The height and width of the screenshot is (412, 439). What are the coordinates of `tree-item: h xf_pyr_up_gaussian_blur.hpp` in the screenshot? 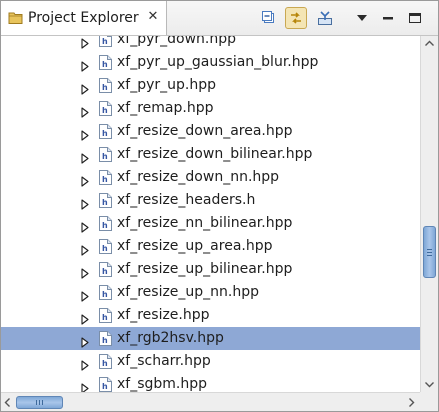 It's located at (210, 62).